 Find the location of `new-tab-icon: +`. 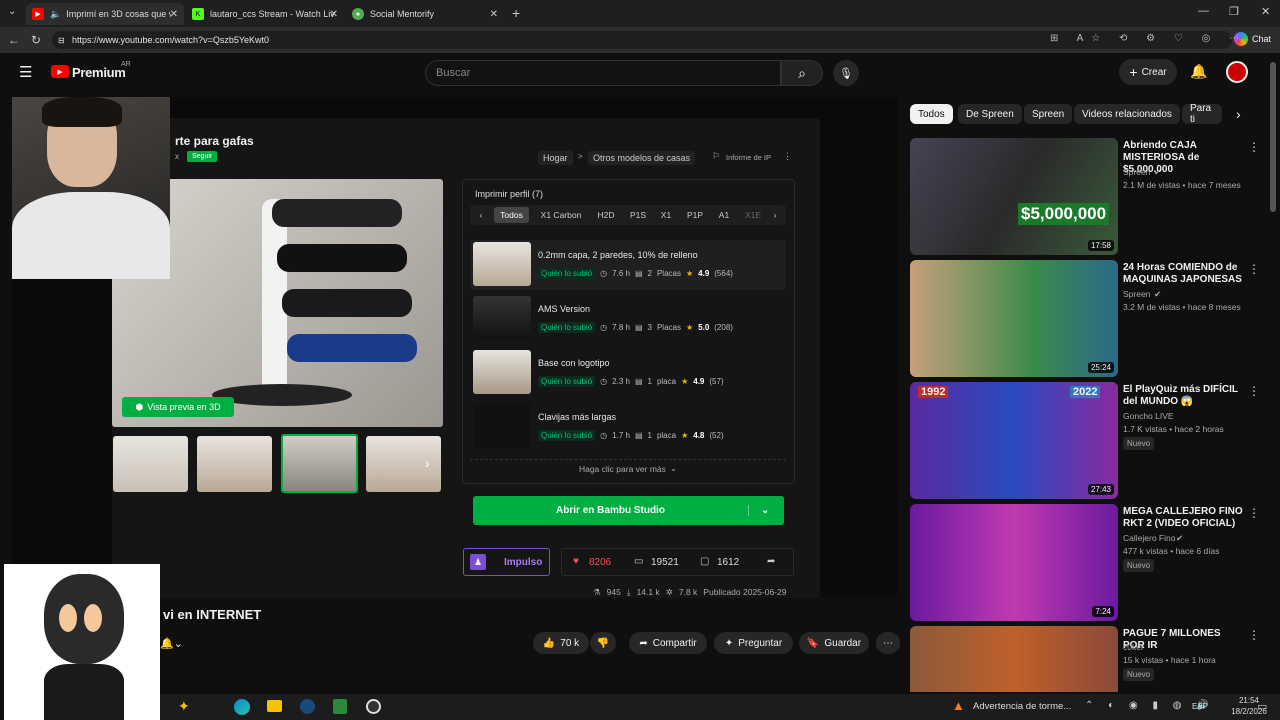

new-tab-icon: + is located at coordinates (516, 13).